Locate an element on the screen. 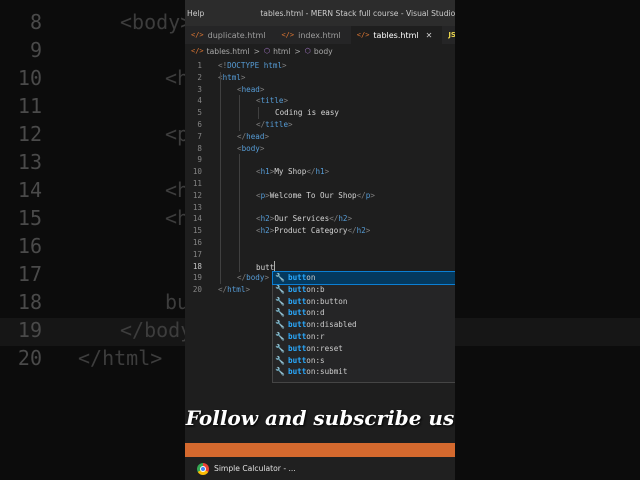 The image size is (640, 480). background-line-number: 19 is located at coordinates (29, 330).